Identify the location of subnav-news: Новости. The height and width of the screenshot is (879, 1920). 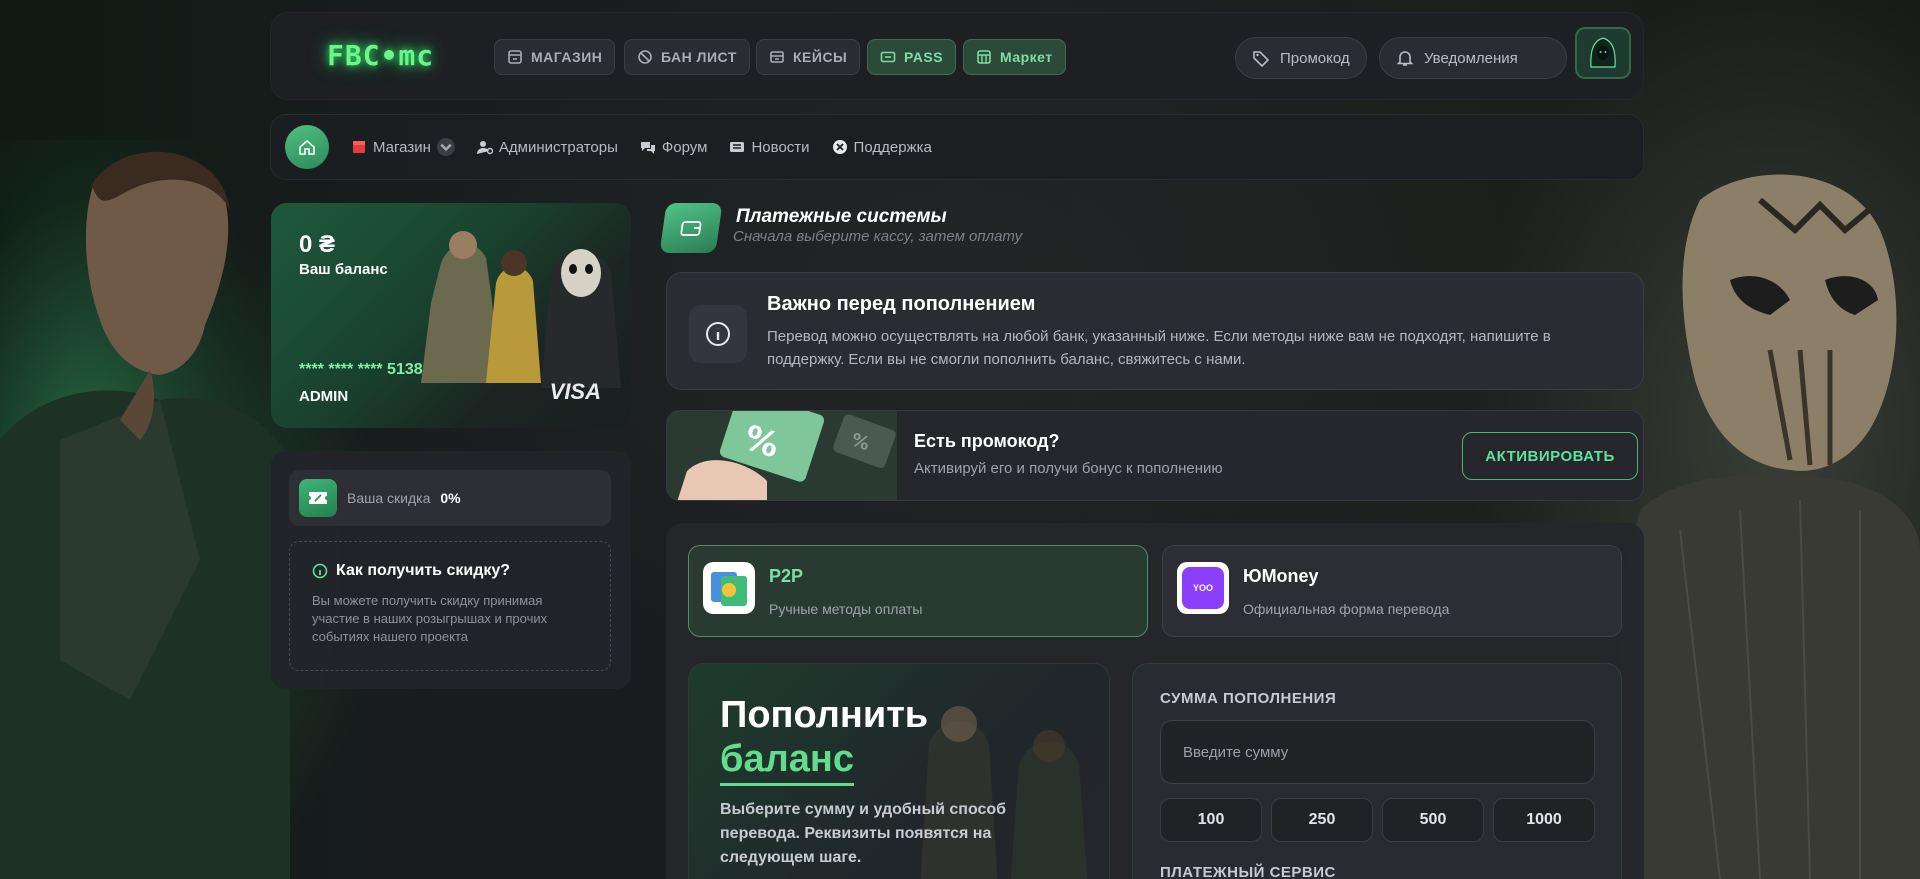
(769, 147).